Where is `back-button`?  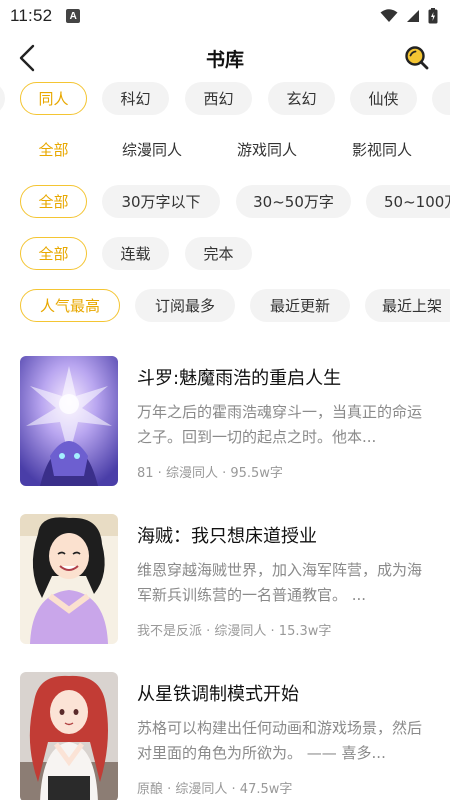 back-button is located at coordinates (28, 58).